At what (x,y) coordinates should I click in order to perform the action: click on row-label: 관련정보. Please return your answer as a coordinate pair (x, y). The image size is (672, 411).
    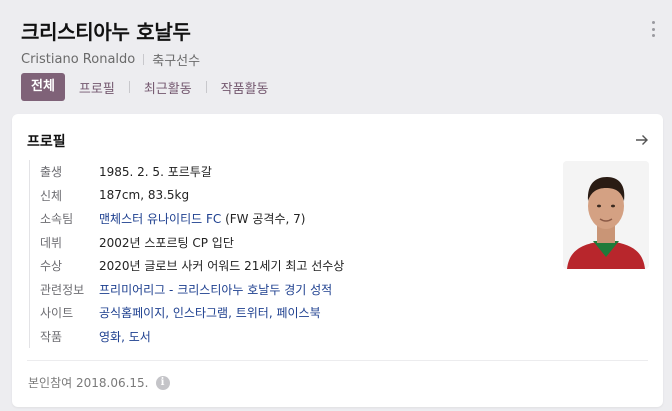
    Looking at the image, I should click on (62, 289).